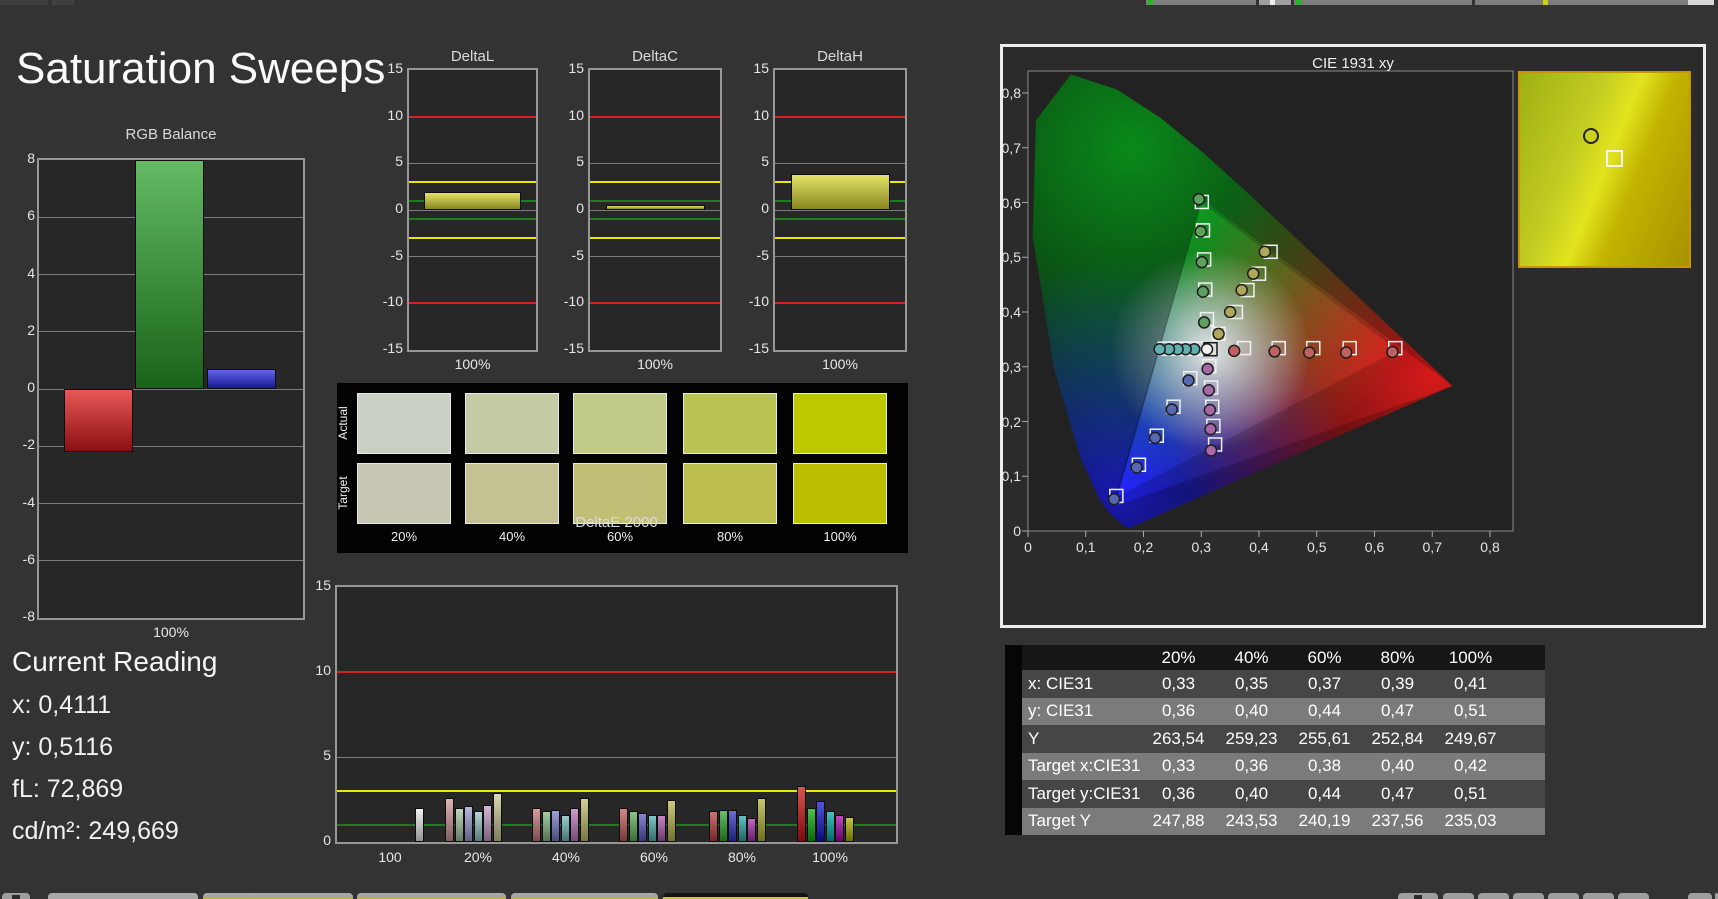 The image size is (1718, 899). Describe the element at coordinates (1324, 739) in the screenshot. I see `table-cell: 255,61` at that location.